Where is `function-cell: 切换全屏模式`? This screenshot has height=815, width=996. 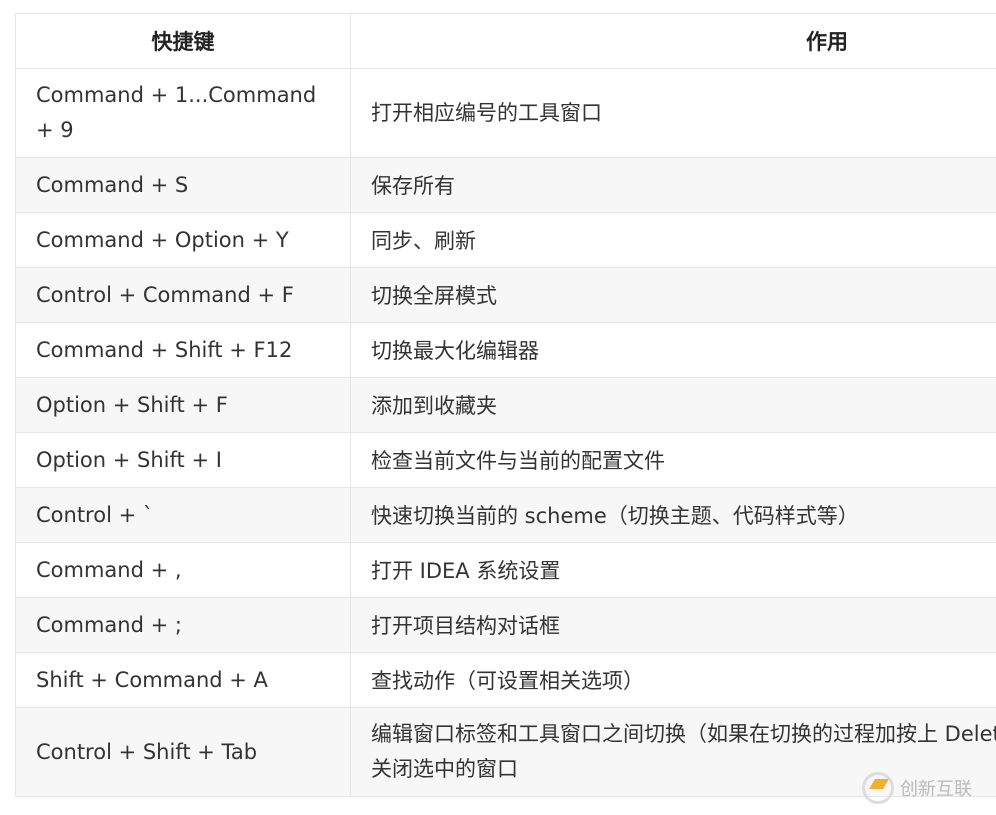 function-cell: 切换全屏模式 is located at coordinates (673, 295).